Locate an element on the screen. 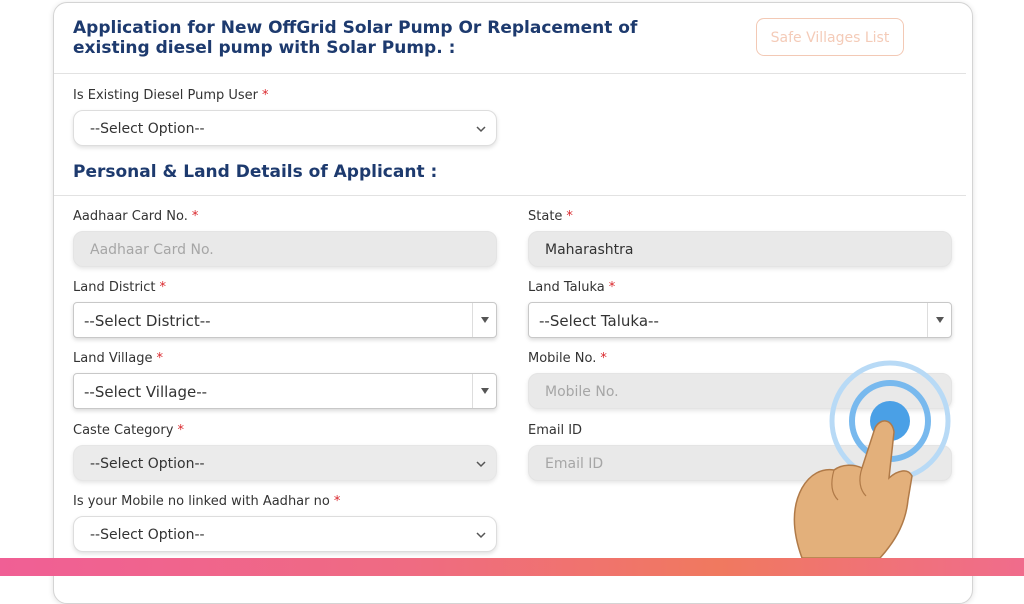 The height and width of the screenshot is (604, 1024). aadhaar-label: Aadhaar Card No. * is located at coordinates (136, 216).